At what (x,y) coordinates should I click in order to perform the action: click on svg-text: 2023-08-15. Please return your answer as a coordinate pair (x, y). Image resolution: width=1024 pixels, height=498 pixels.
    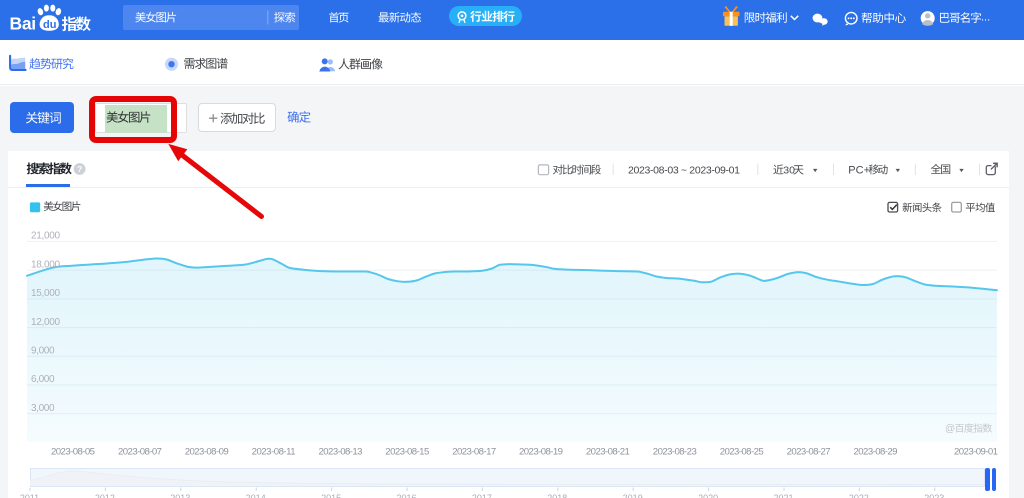
    Looking at the image, I should click on (407, 452).